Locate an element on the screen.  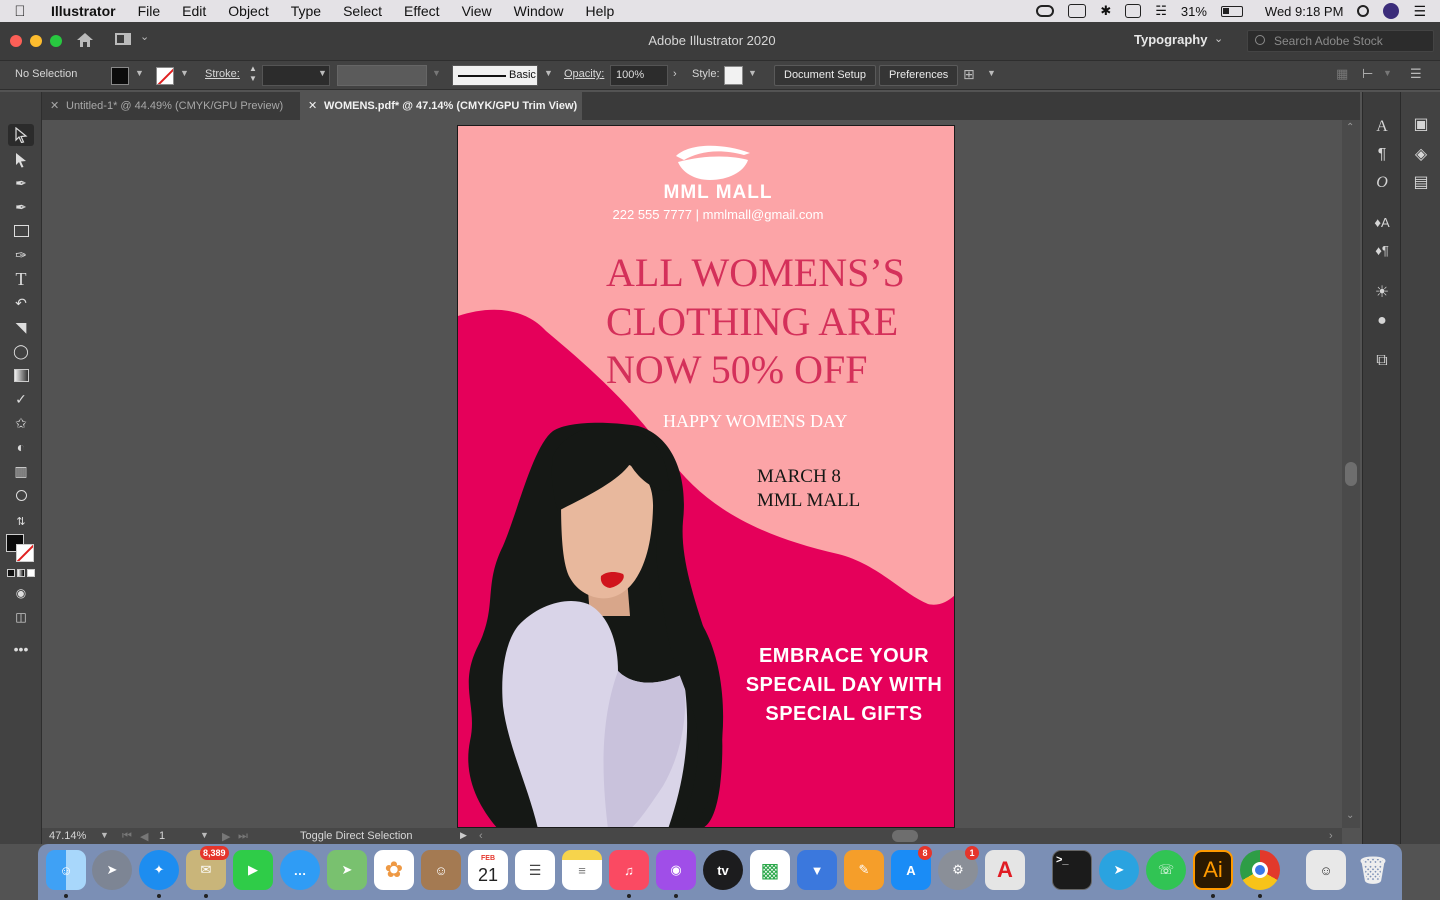
curvature-tool-icon: ✒ is located at coordinates (21, 207).